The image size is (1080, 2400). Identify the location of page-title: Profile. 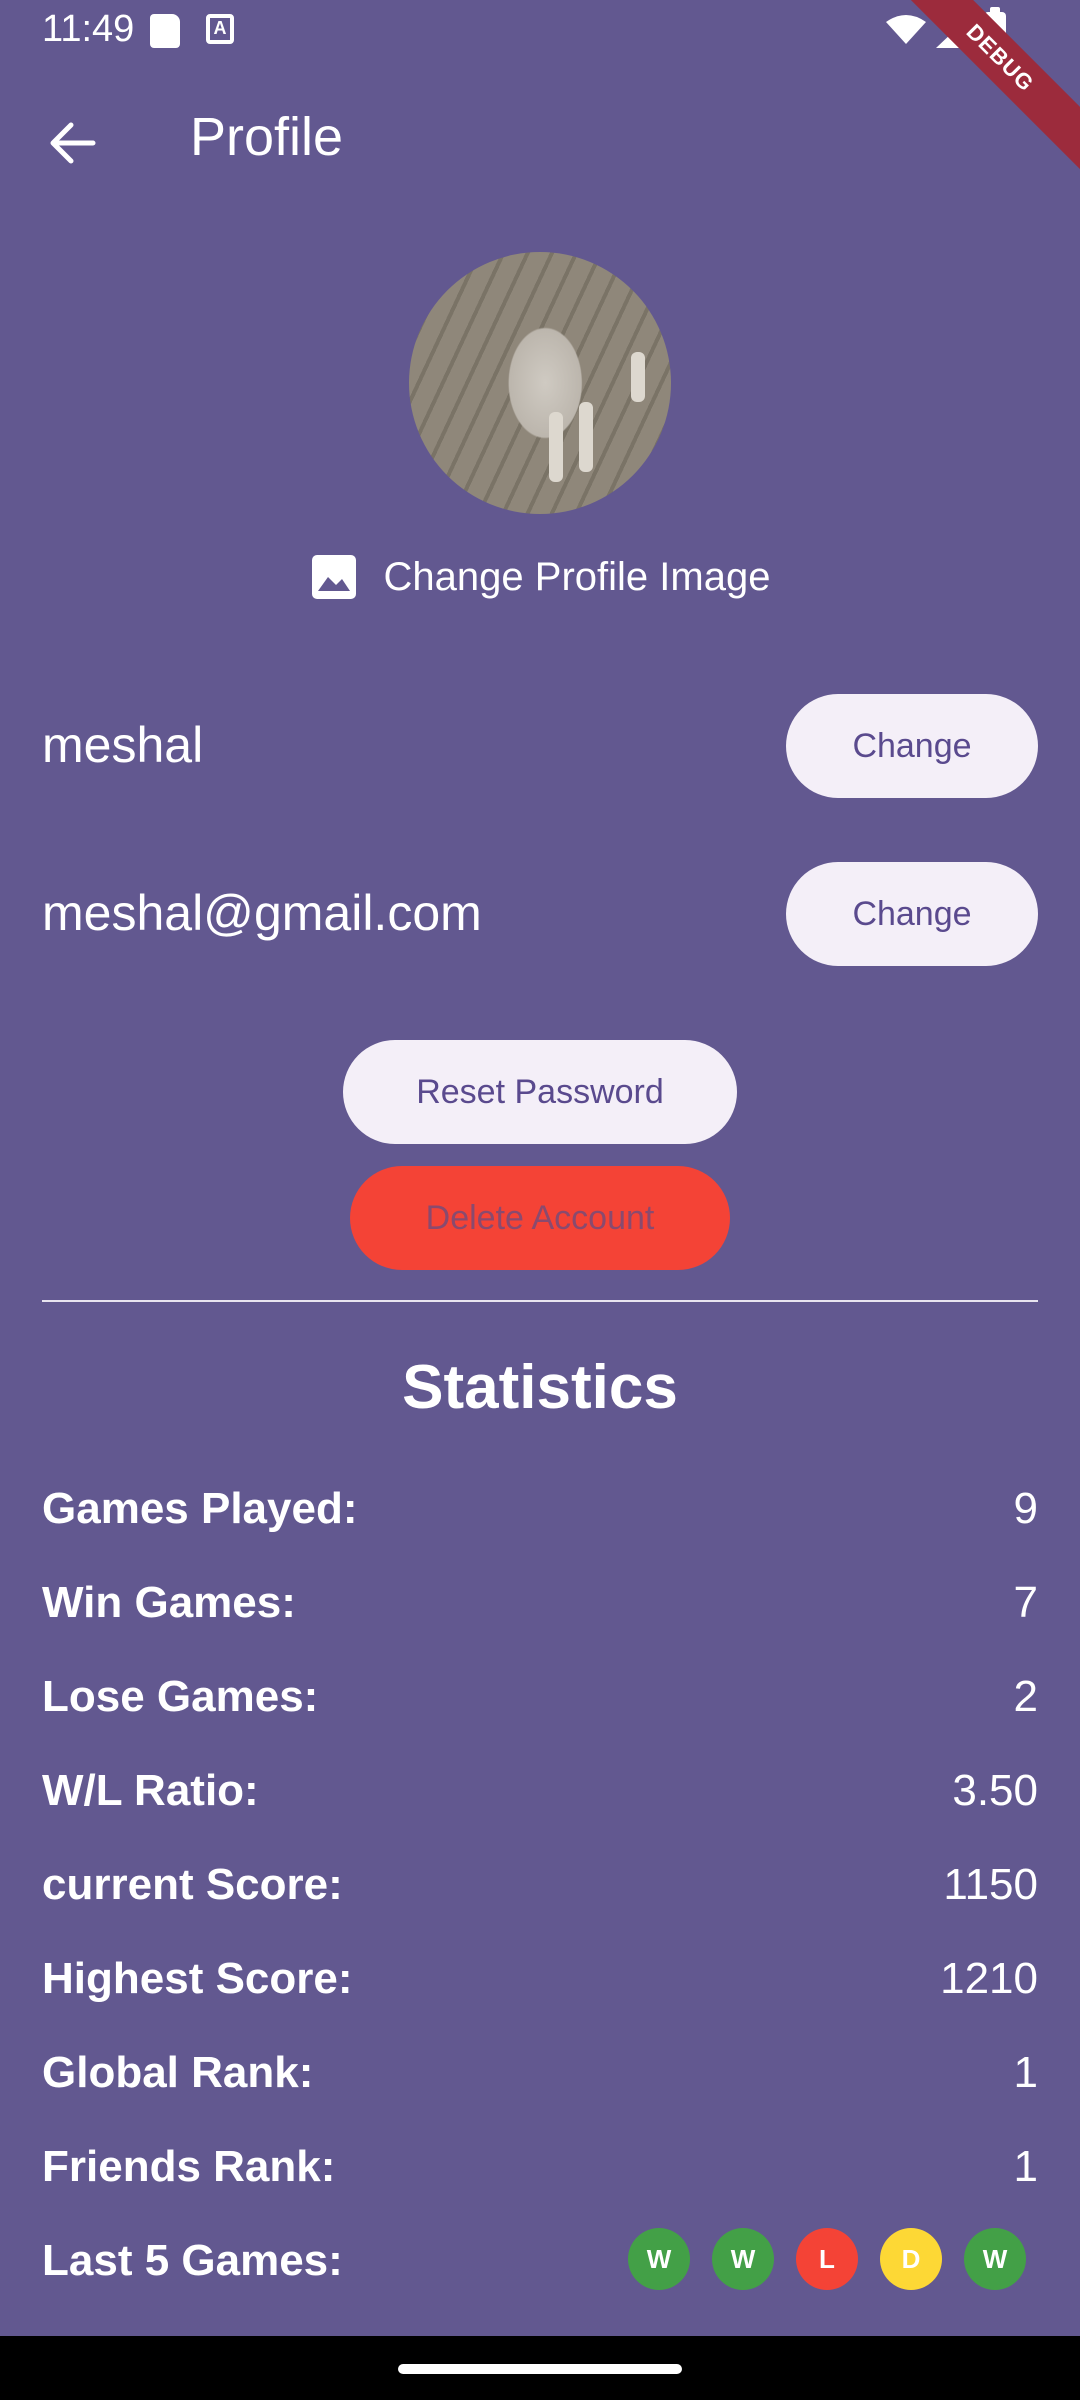
(267, 137).